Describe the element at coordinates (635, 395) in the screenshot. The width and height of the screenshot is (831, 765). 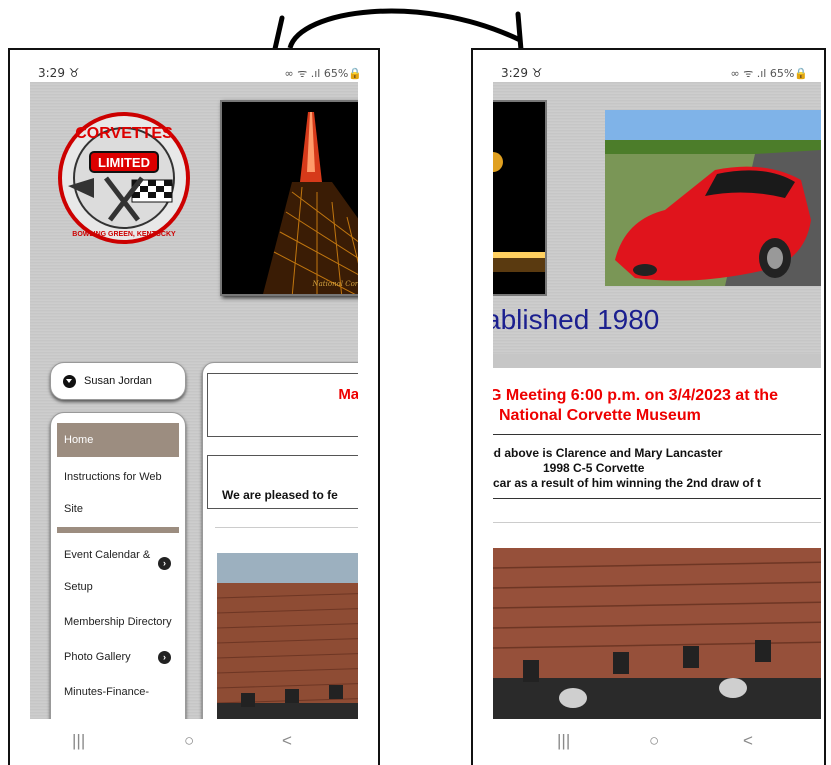
I see `meeting-line-1: G Meeting 6:00 p.m. on 3/4/2023 at the` at that location.